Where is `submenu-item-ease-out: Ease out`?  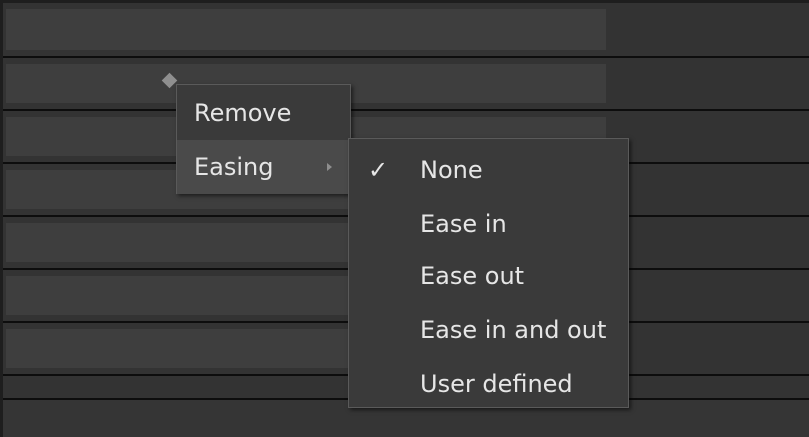 submenu-item-ease-out: Ease out is located at coordinates (488, 276).